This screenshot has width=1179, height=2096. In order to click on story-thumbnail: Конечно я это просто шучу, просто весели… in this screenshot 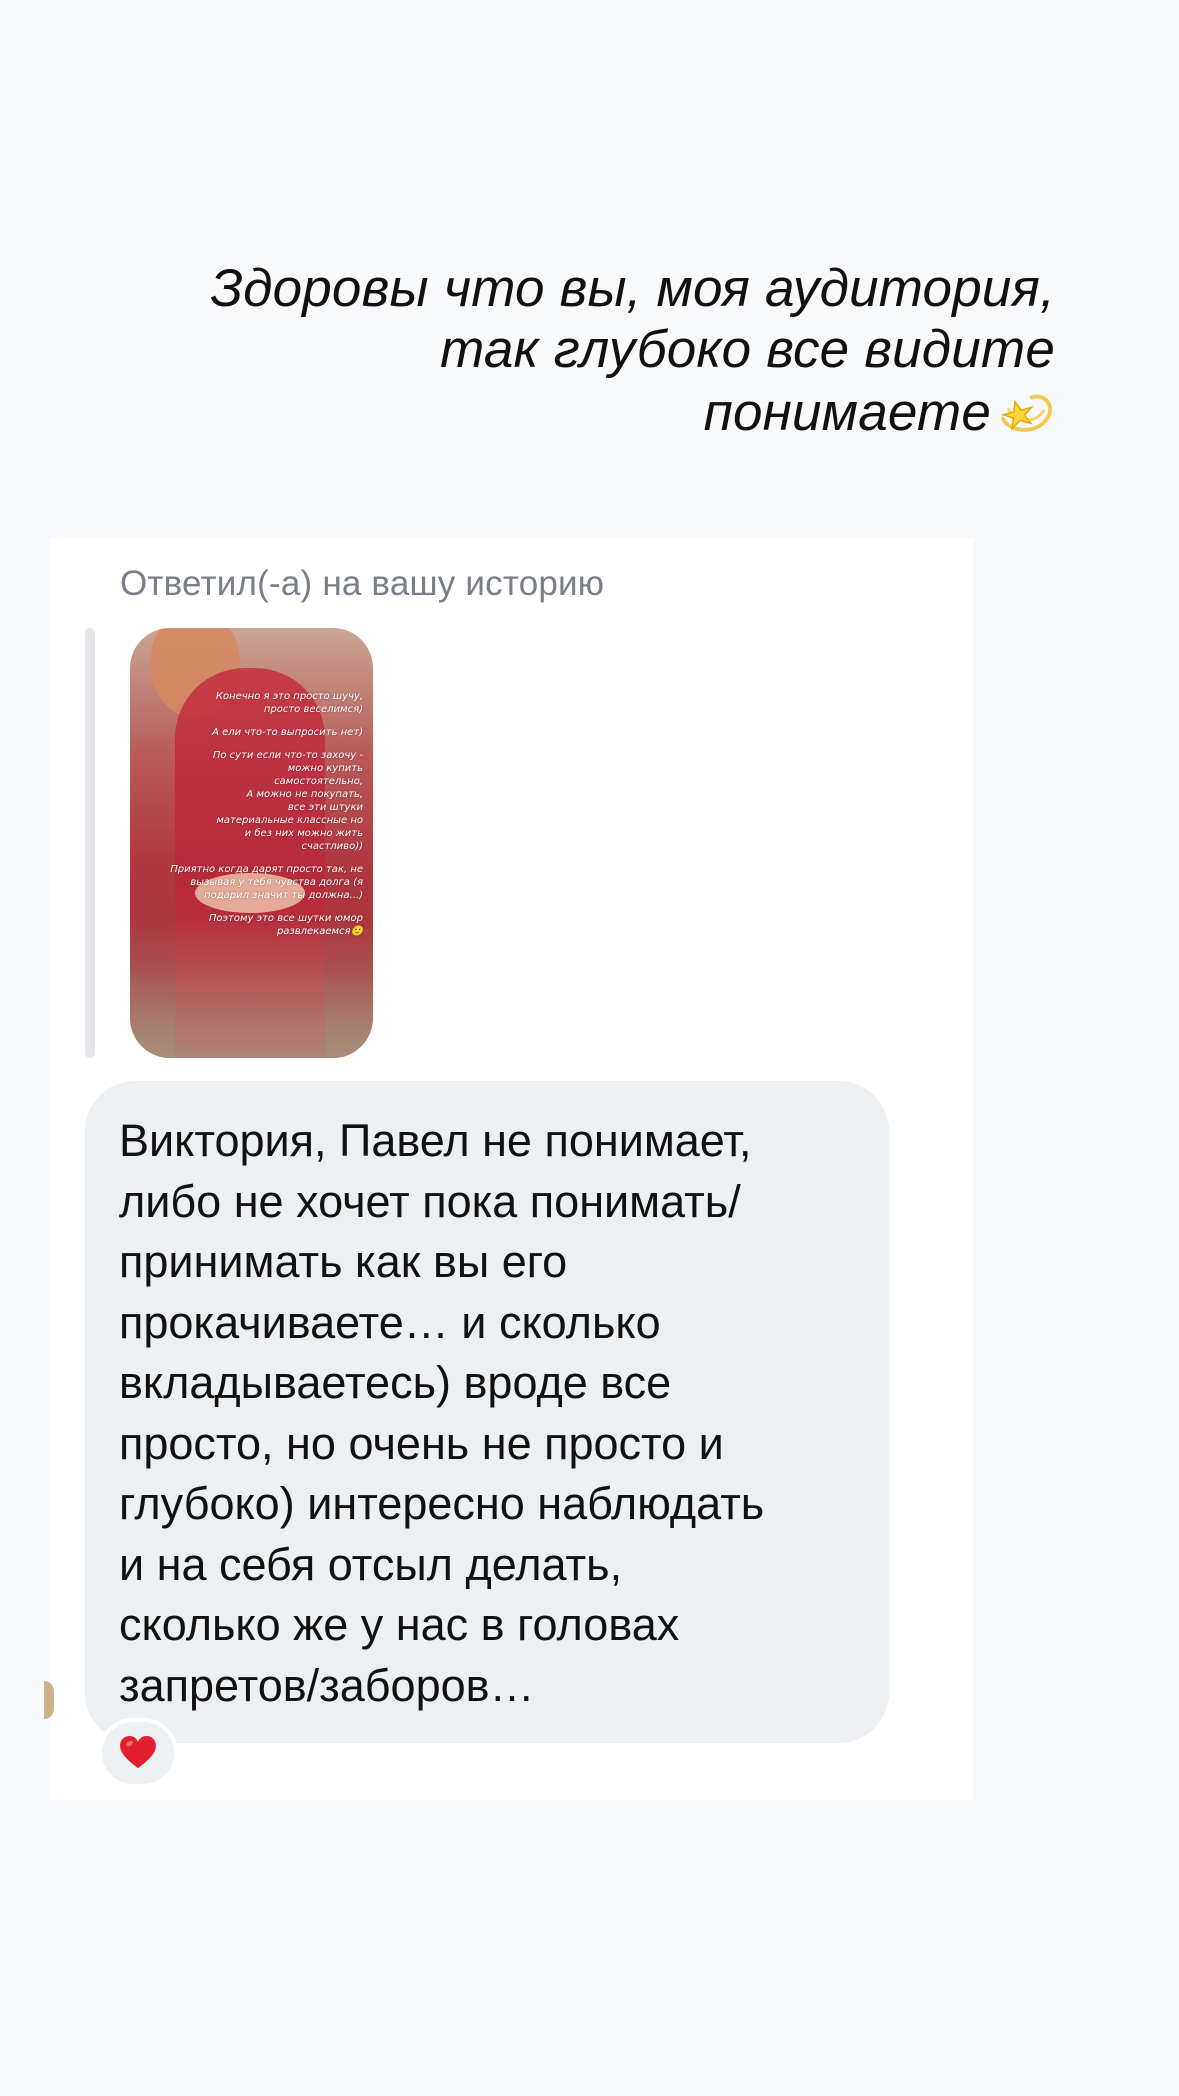, I will do `click(251, 843)`.